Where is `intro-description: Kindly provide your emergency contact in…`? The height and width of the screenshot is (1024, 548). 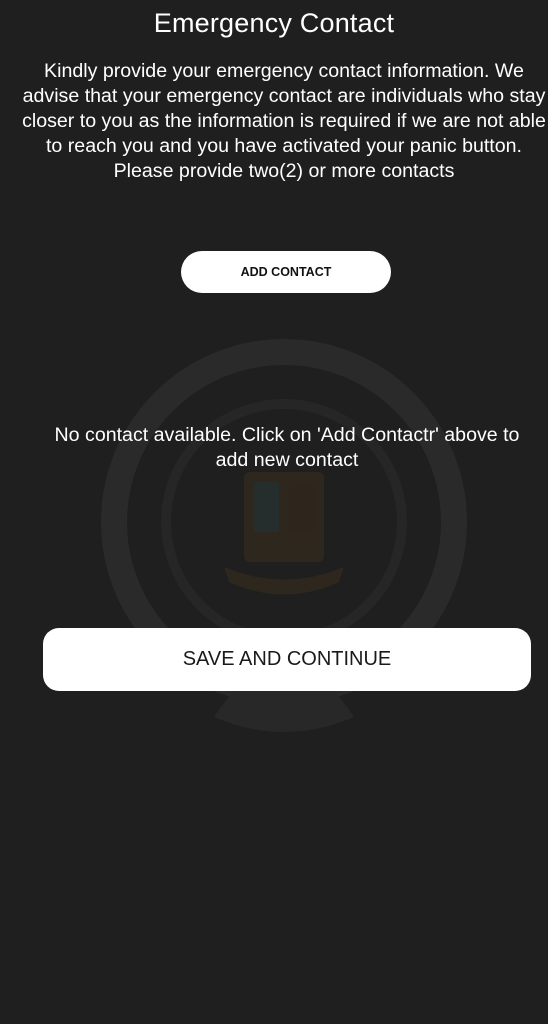 intro-description: Kindly provide your emergency contact in… is located at coordinates (284, 121).